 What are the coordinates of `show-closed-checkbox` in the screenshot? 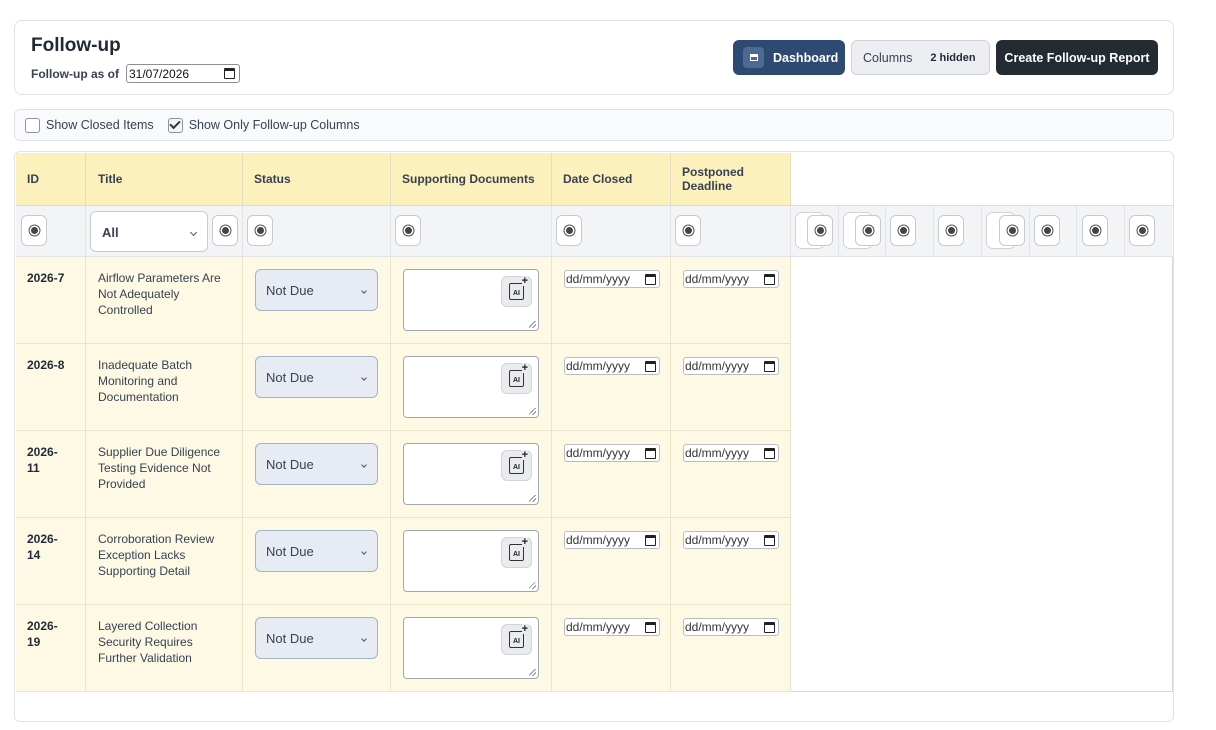 It's located at (32, 125).